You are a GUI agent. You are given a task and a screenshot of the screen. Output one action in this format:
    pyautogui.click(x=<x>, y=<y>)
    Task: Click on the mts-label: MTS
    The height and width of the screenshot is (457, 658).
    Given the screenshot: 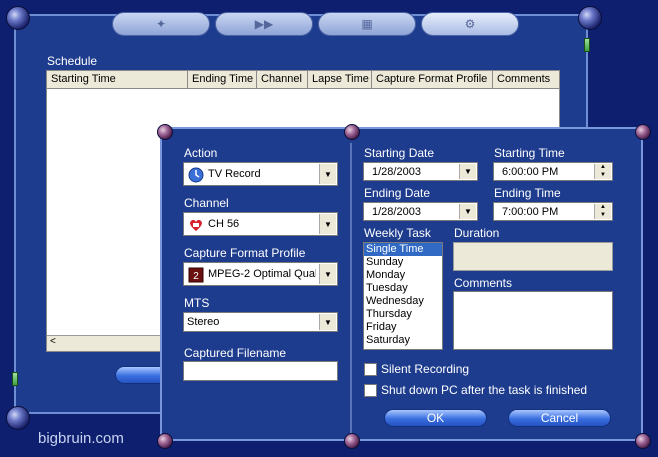 What is the action you would take?
    pyautogui.click(x=197, y=303)
    